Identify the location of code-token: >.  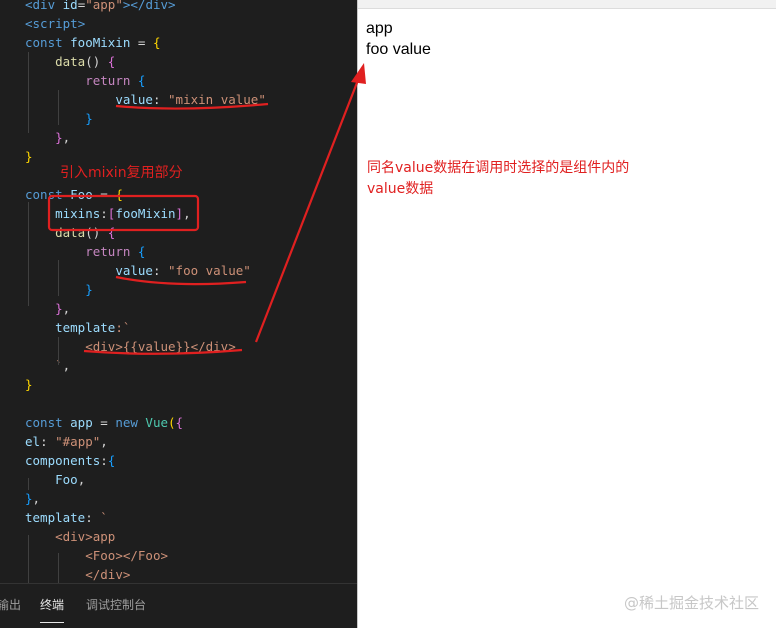
(172, 6).